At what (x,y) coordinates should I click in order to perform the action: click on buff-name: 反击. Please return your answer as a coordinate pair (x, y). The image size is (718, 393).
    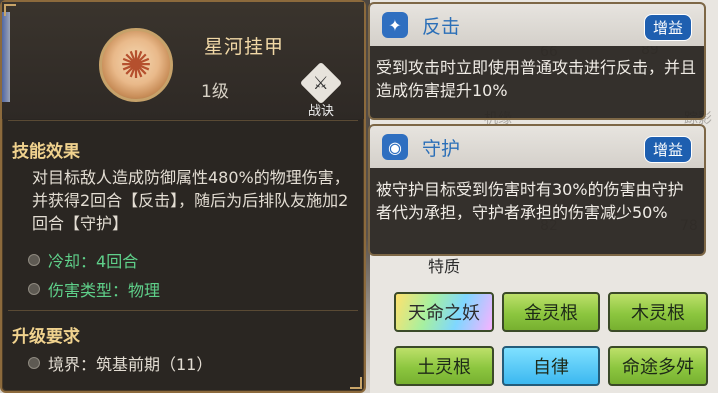
    Looking at the image, I should click on (441, 27).